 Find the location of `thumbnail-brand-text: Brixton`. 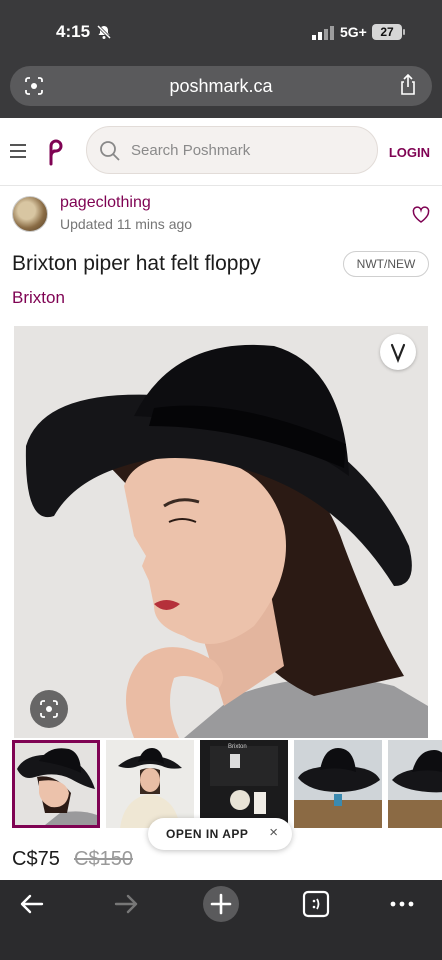

thumbnail-brand-text: Brixton is located at coordinates (237, 747).